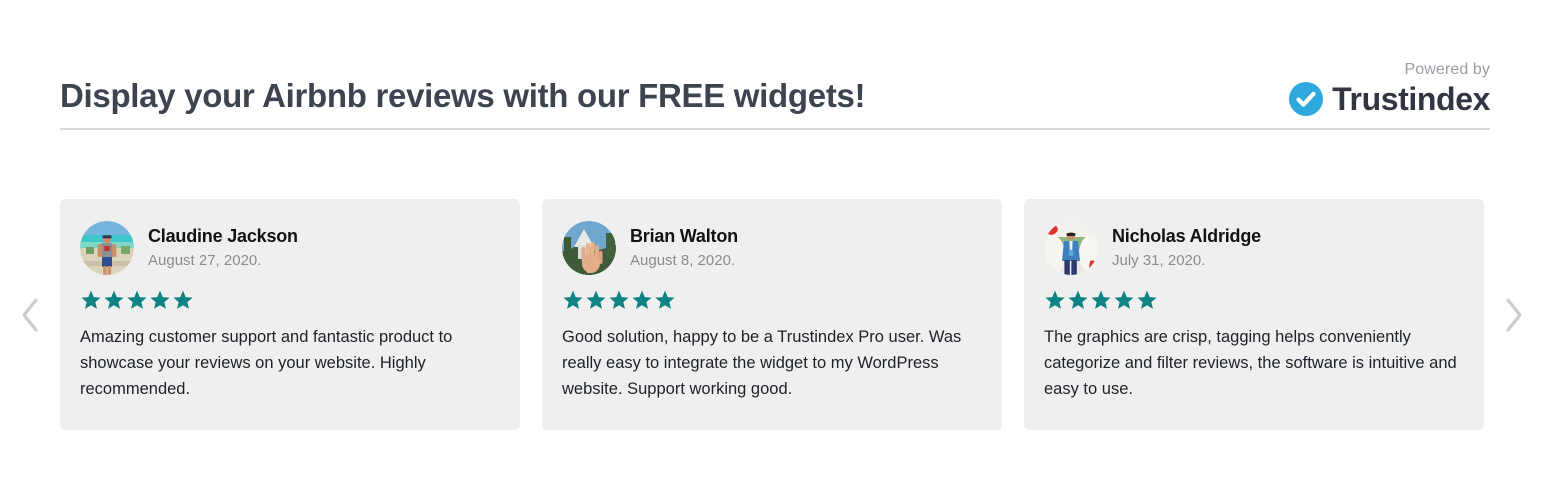  Describe the element at coordinates (1411, 99) in the screenshot. I see `brand-name: Trustindex` at that location.